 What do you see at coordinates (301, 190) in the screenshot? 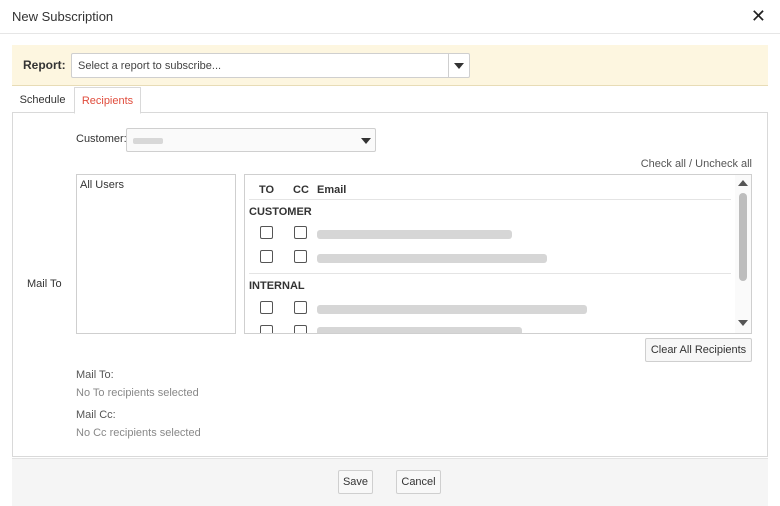
I see `column-header-cc: CC` at bounding box center [301, 190].